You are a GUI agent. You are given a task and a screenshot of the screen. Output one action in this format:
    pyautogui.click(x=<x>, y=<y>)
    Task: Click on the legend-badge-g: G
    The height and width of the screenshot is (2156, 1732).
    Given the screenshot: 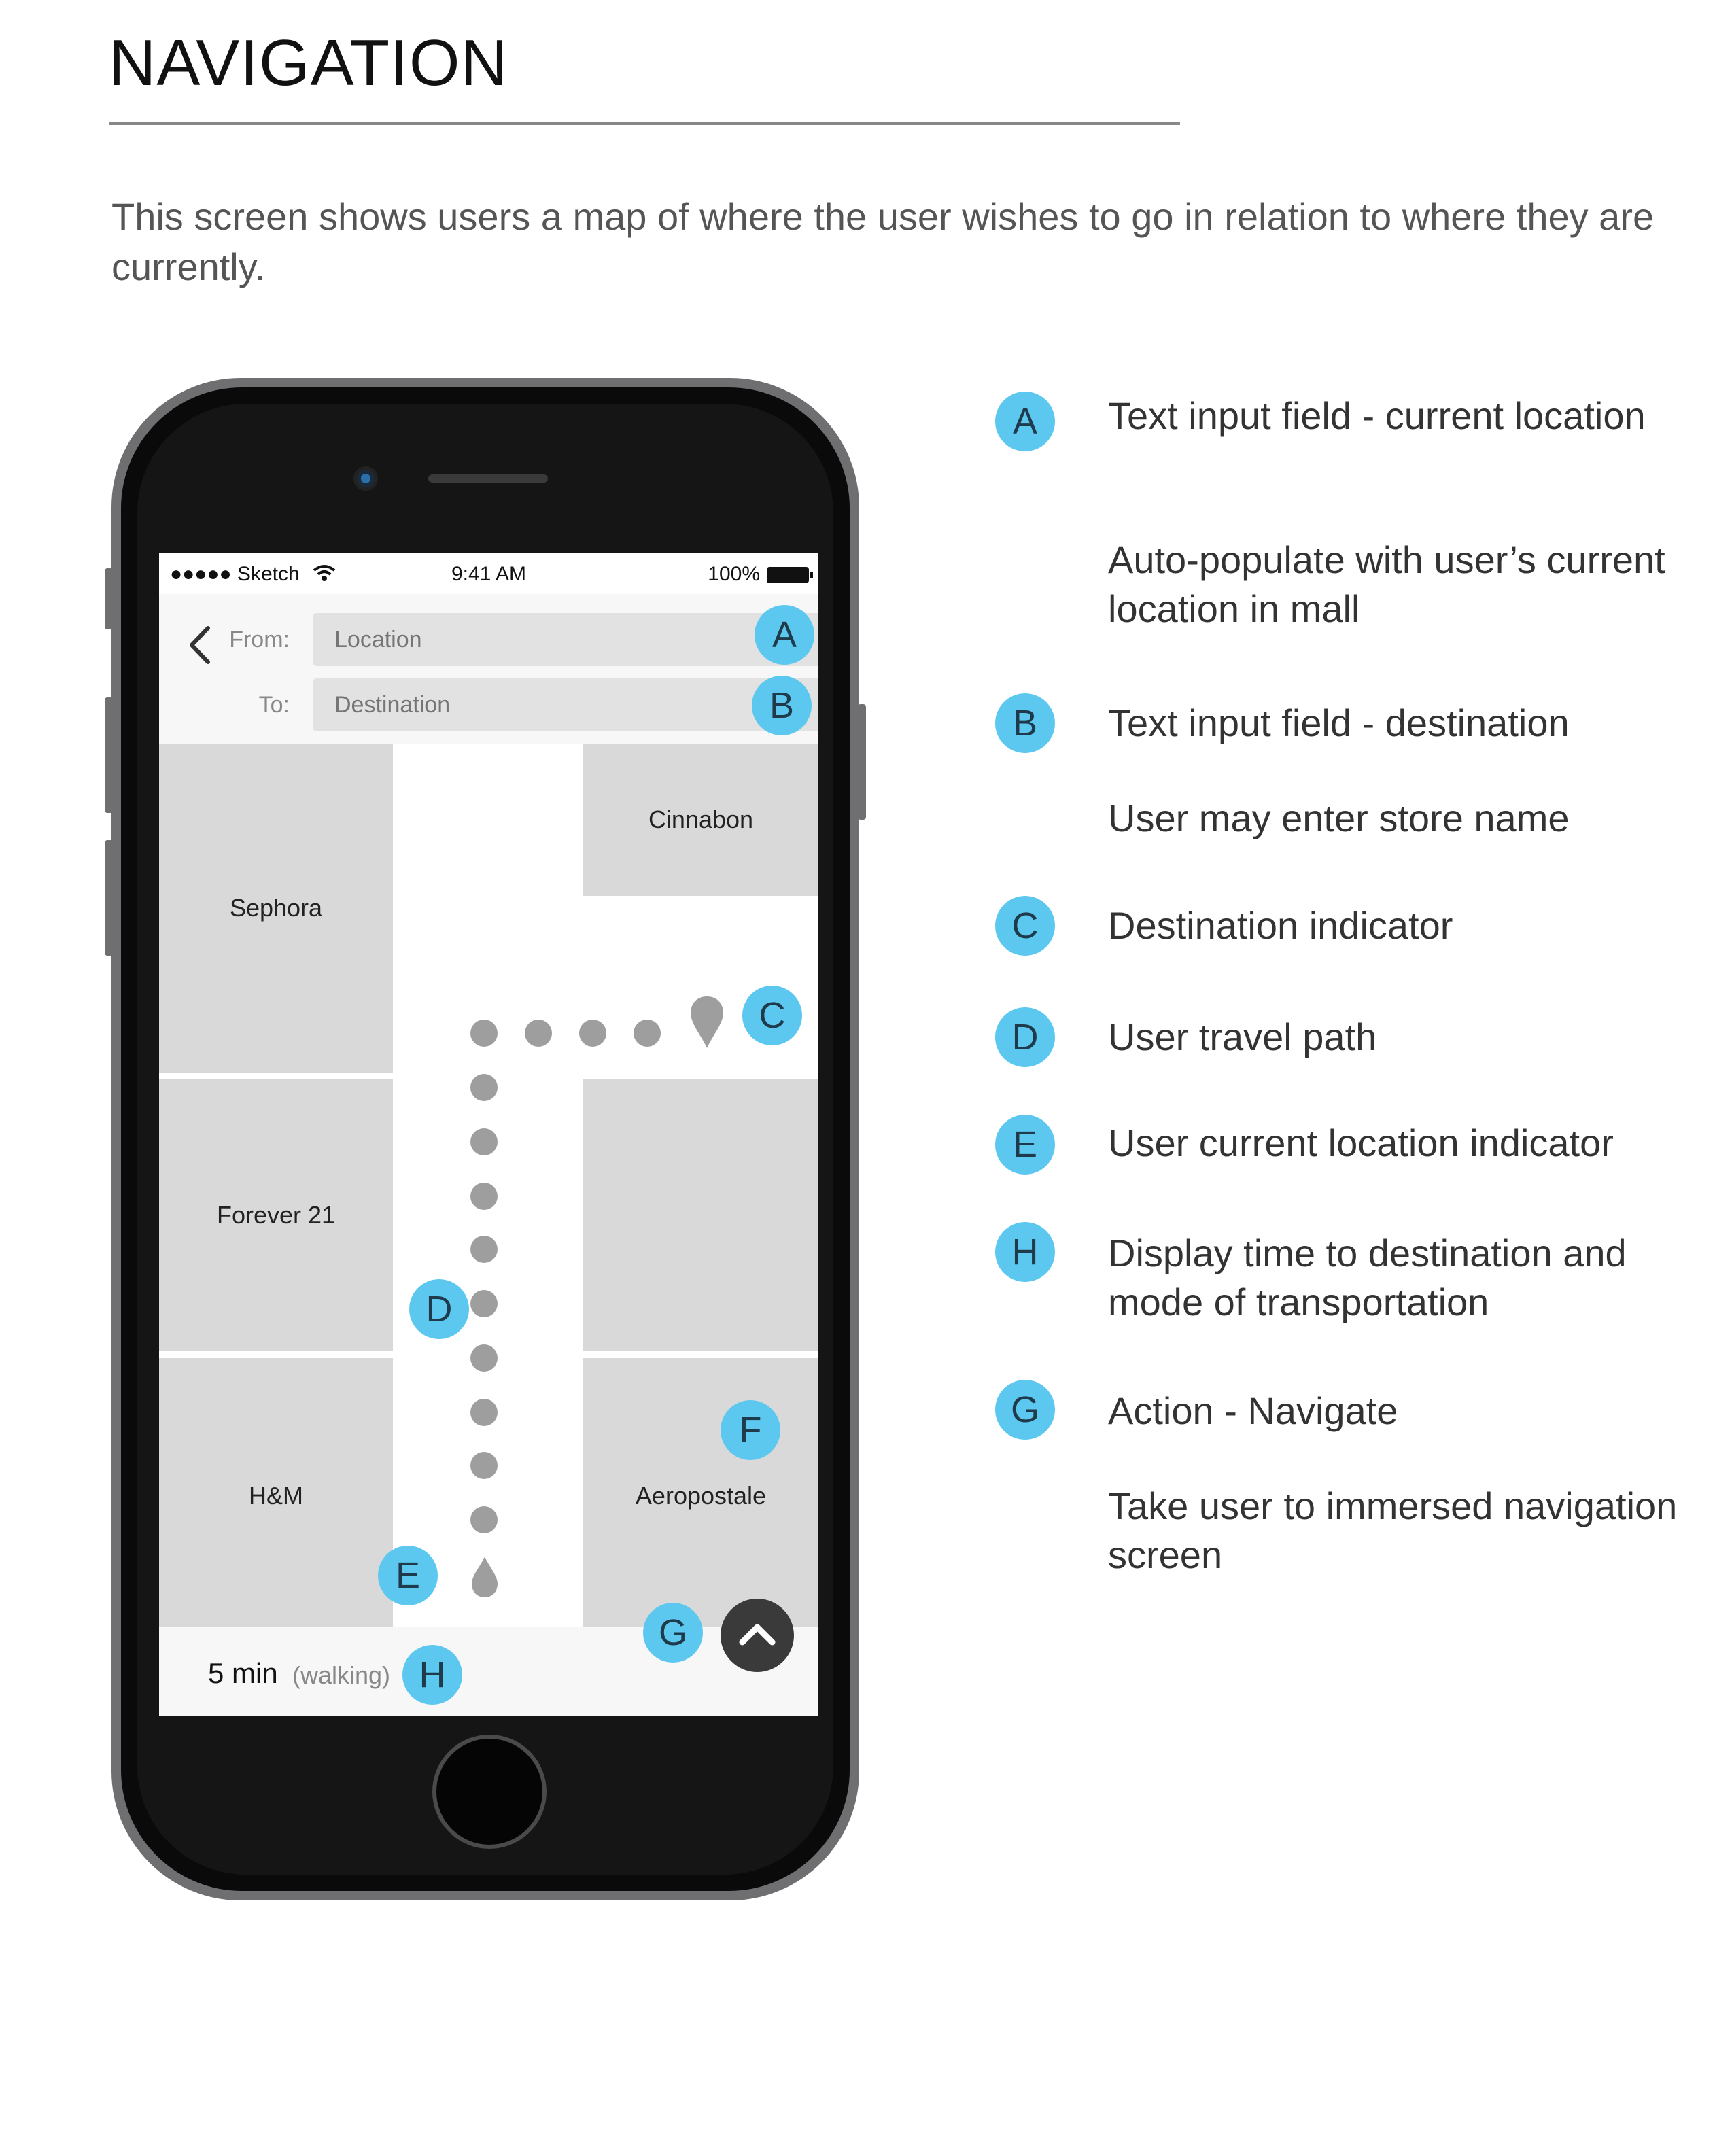 What is the action you would take?
    pyautogui.click(x=1025, y=1410)
    